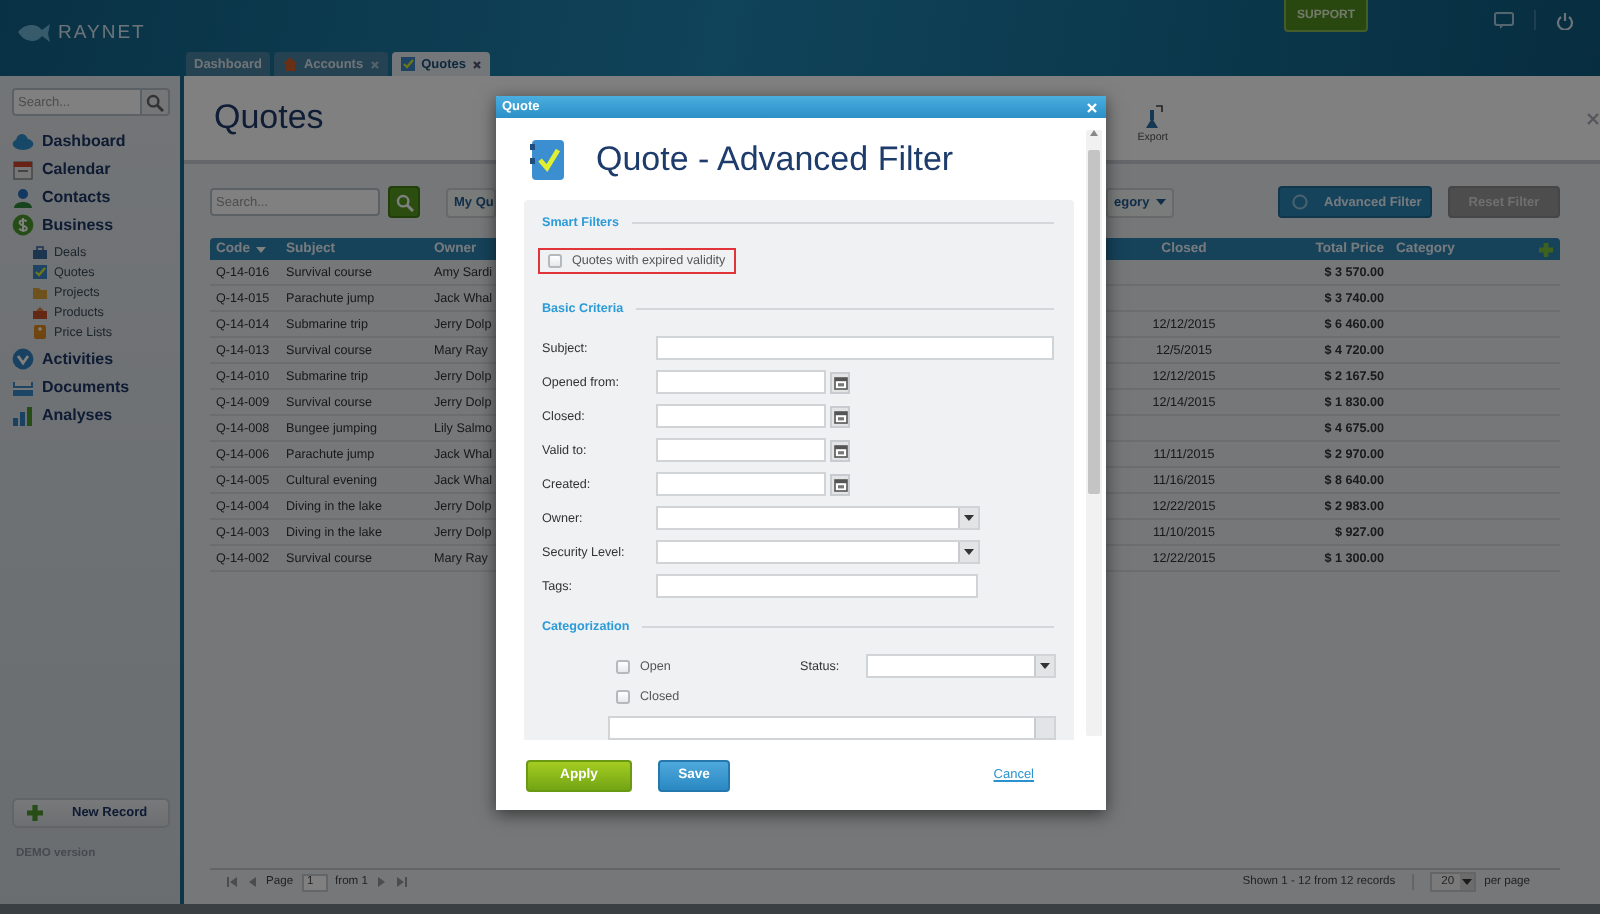 The height and width of the screenshot is (914, 1600). Describe the element at coordinates (91, 169) in the screenshot. I see `nav-item: Calendar` at that location.